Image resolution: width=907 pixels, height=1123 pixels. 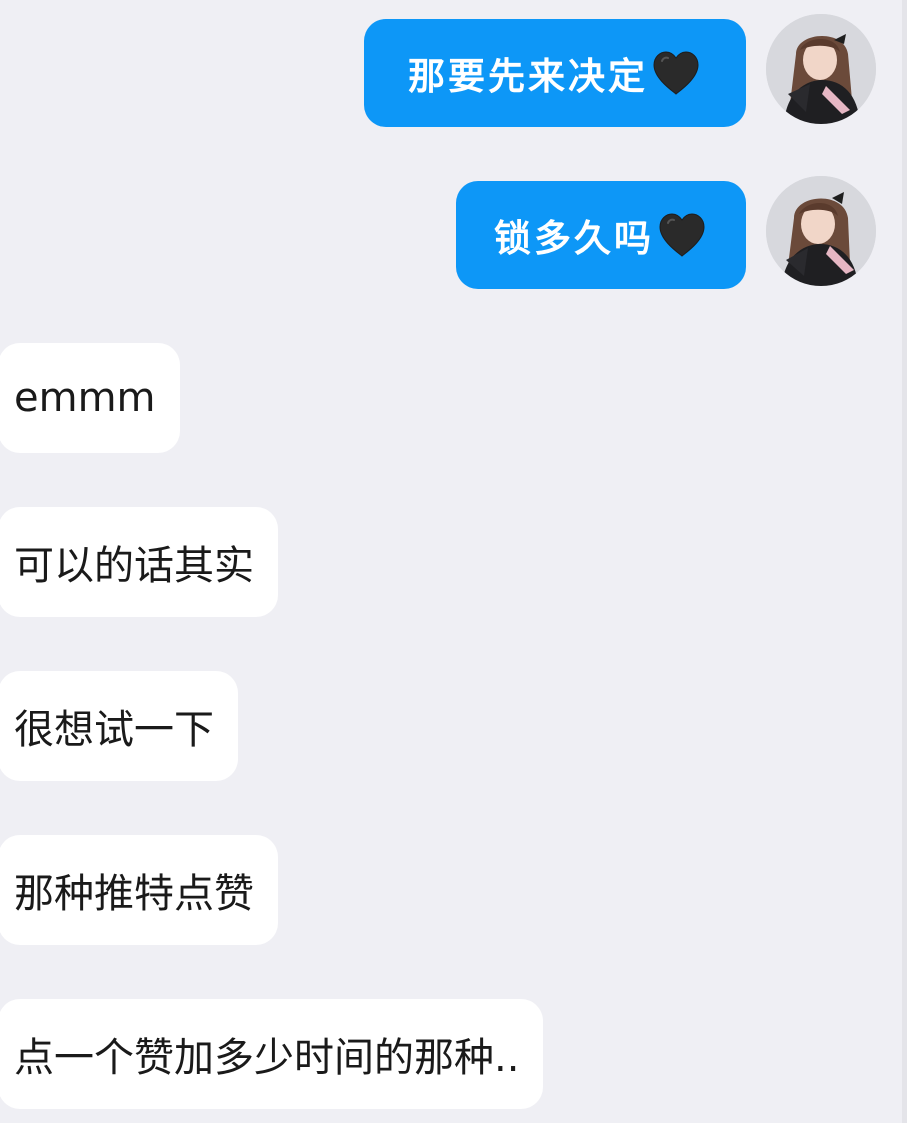 I want to click on message-text: 点一个赞加多少时间的那种.., so click(x=267, y=1058).